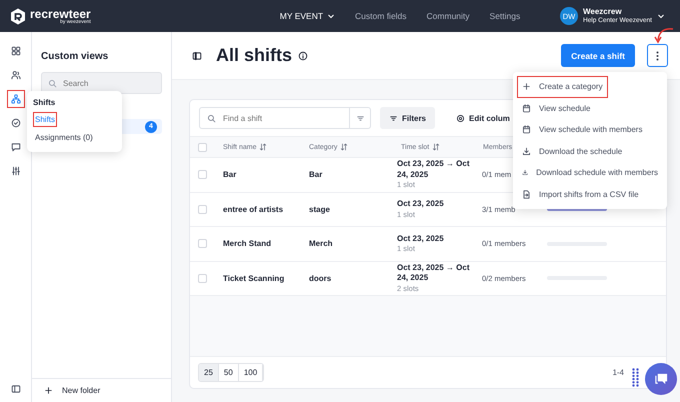 The width and height of the screenshot is (680, 402). Describe the element at coordinates (202, 147) in the screenshot. I see `select-all-checkbox` at that location.